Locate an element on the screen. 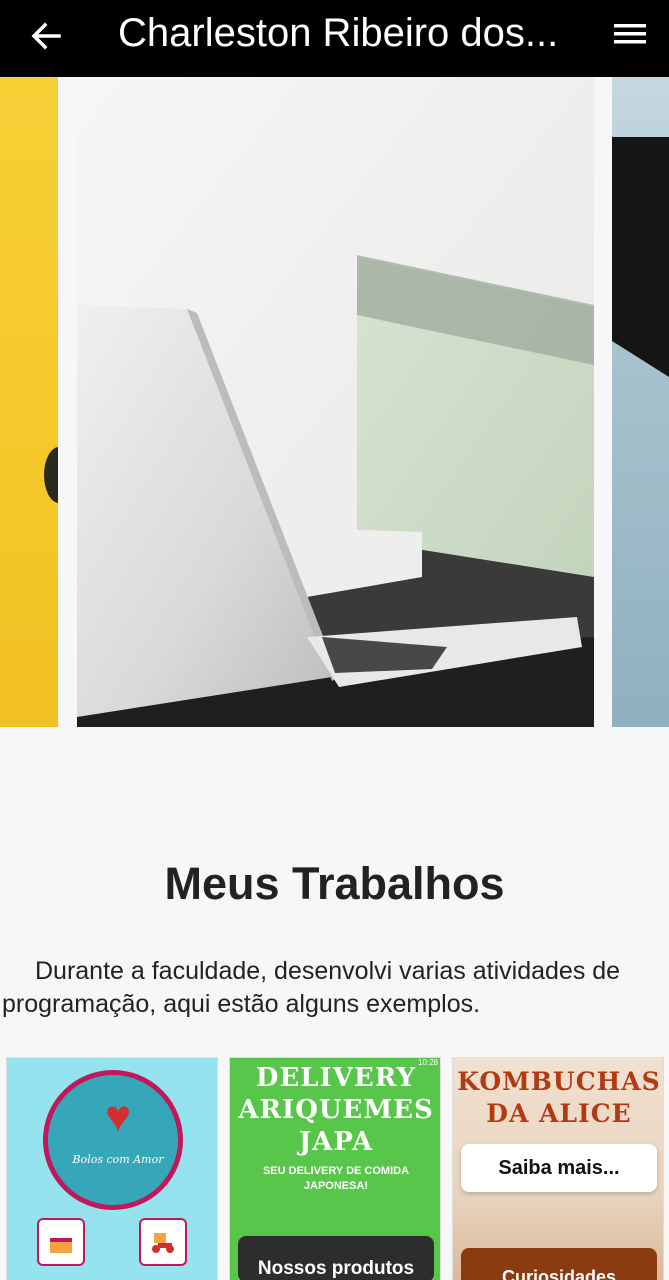 The image size is (669, 1280). products-button: Nossos produtos is located at coordinates (336, 1258).